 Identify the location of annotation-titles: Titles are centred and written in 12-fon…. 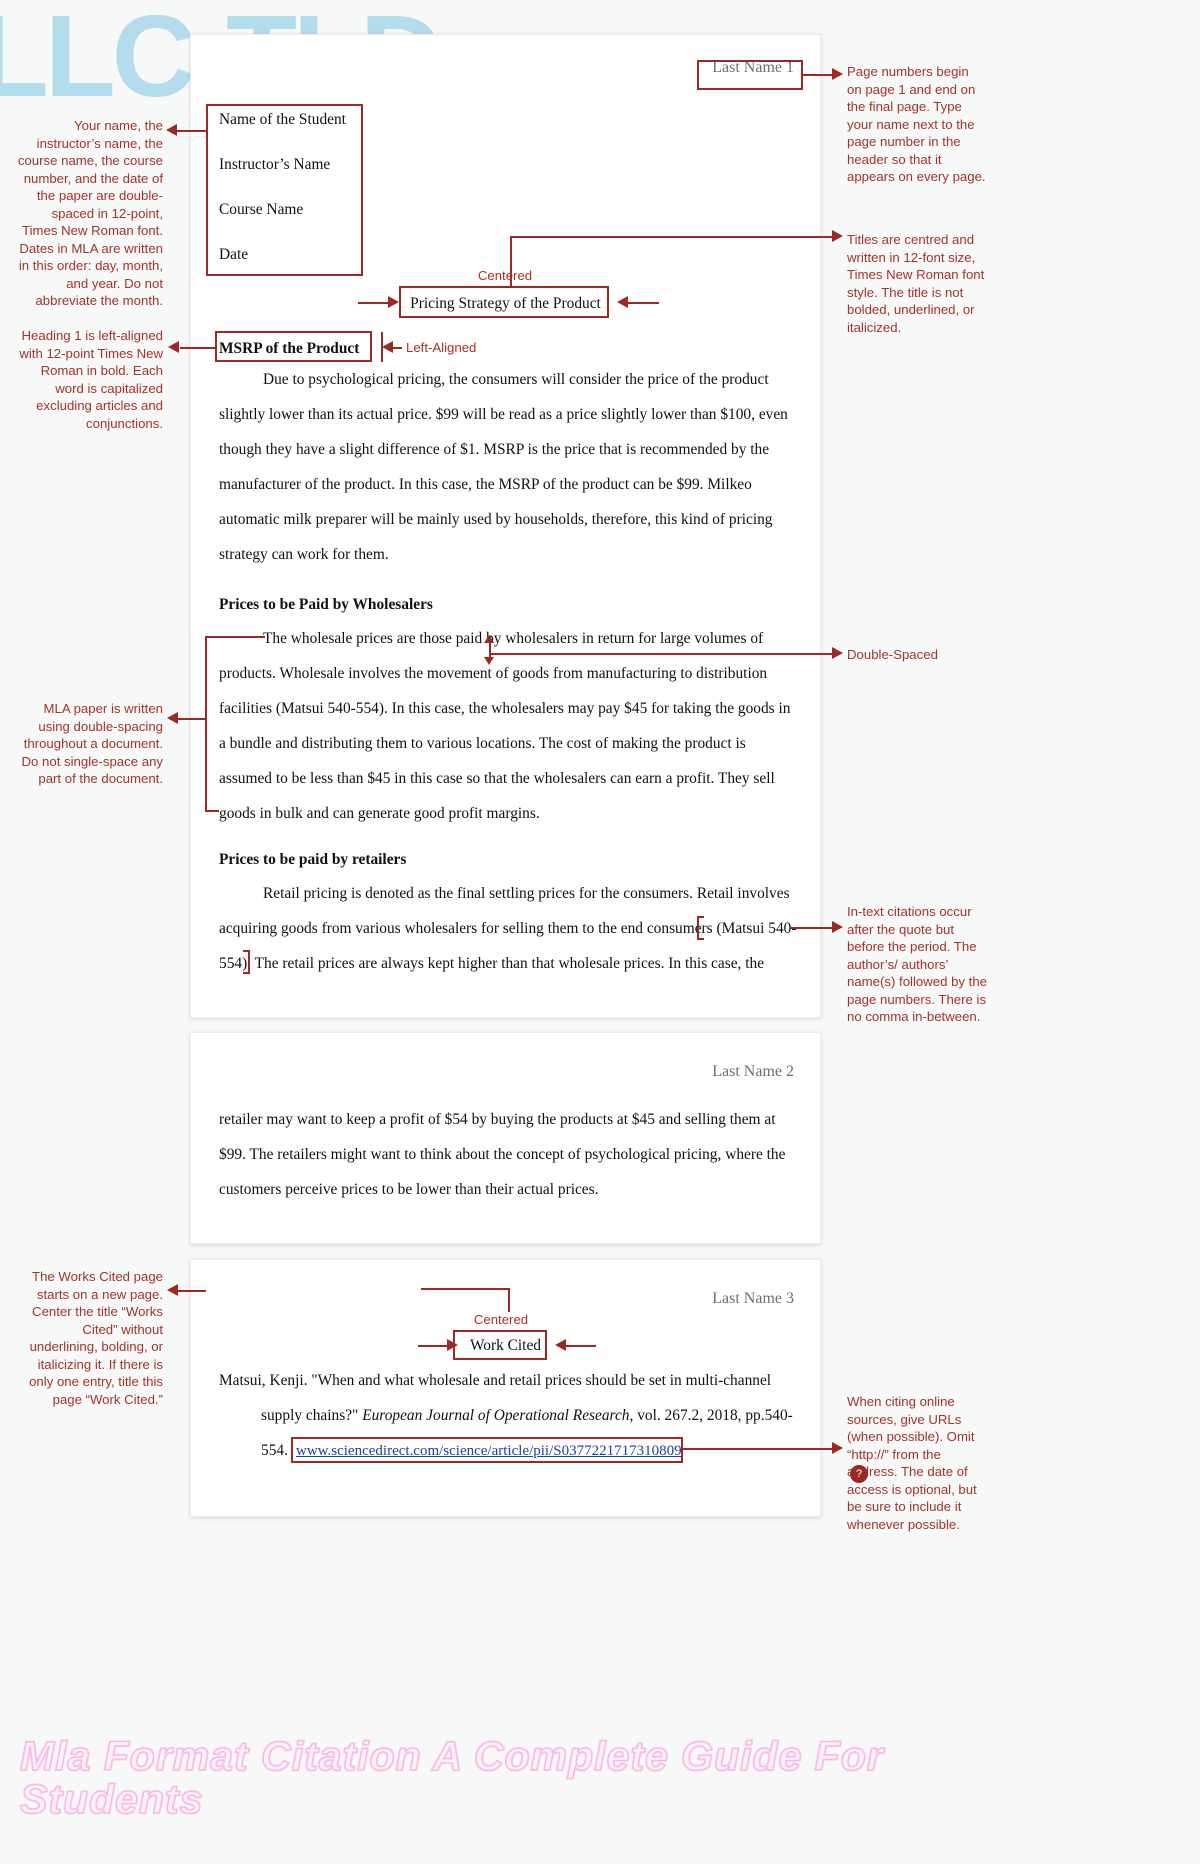
(916, 283).